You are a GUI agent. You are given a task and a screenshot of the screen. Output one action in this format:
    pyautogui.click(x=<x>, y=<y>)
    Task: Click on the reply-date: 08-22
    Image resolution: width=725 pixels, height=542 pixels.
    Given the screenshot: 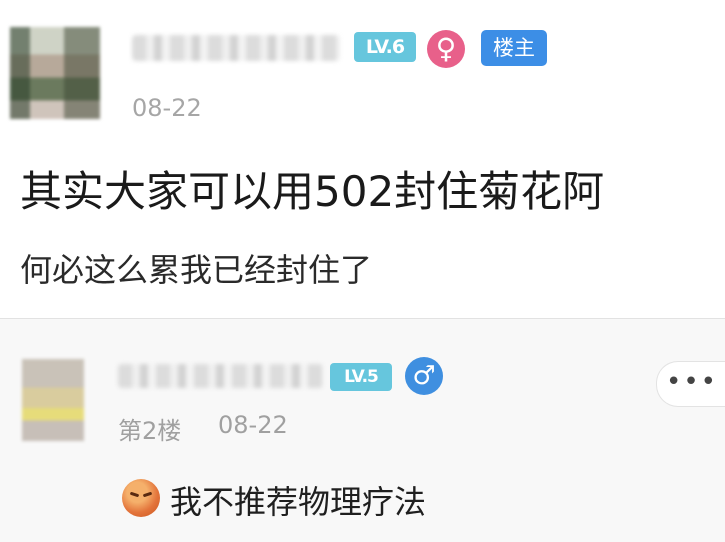 What is the action you would take?
    pyautogui.click(x=253, y=425)
    